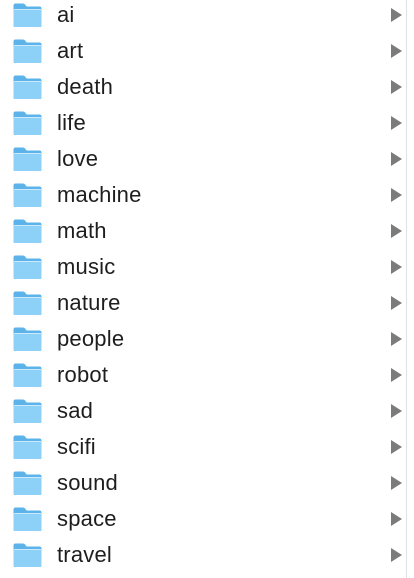 The image size is (414, 578). What do you see at coordinates (203, 51) in the screenshot?
I see `folder-row-art: art` at bounding box center [203, 51].